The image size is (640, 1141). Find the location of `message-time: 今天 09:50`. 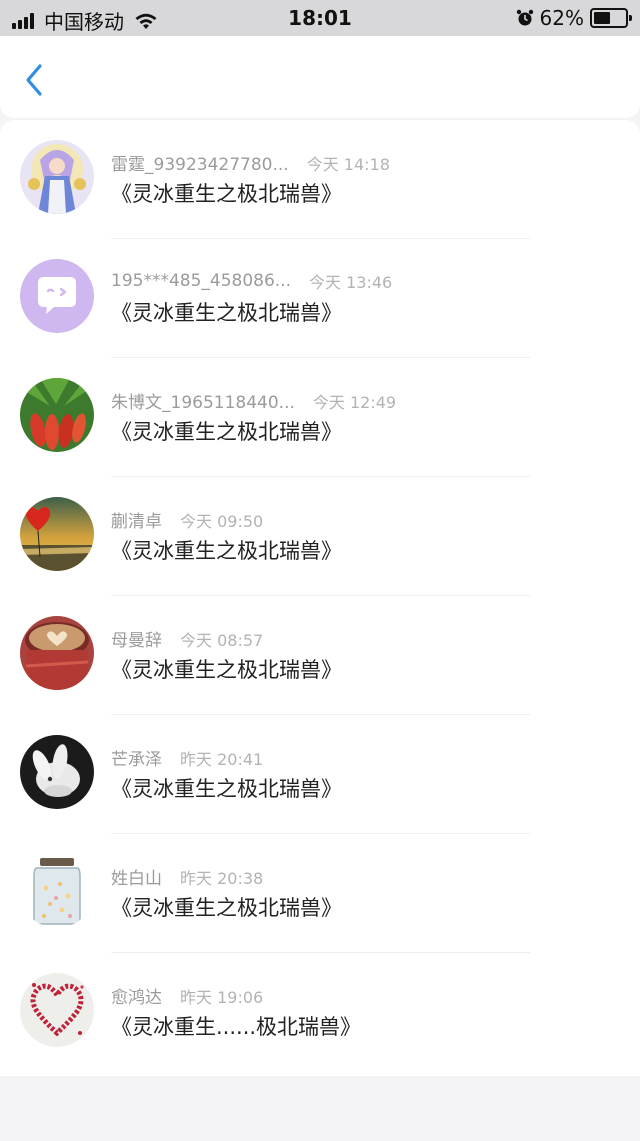

message-time: 今天 09:50 is located at coordinates (222, 521).